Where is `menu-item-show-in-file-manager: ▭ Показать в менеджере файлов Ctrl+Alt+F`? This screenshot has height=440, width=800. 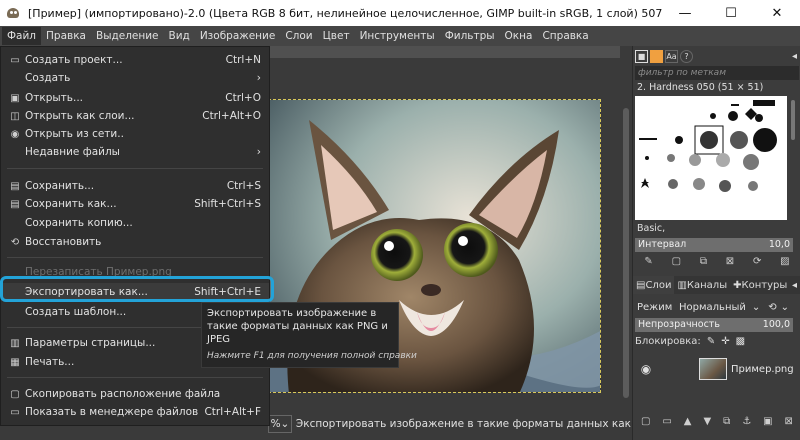
menu-item-show-in-file-manager: ▭ Показать в менеджере файлов Ctrl+Alt+F is located at coordinates (135, 412).